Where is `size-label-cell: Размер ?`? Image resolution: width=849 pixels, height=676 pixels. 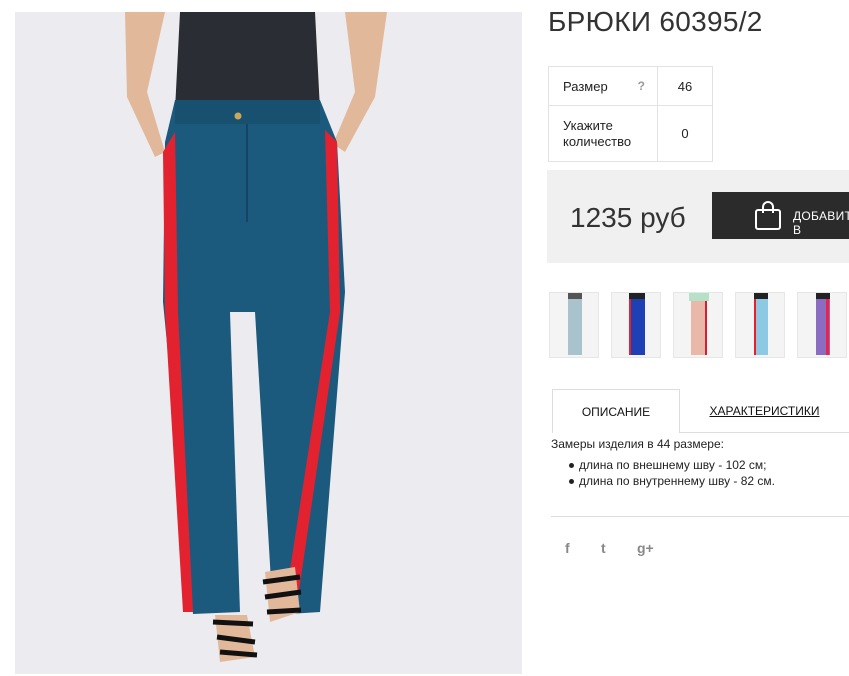 size-label-cell: Размер ? is located at coordinates (603, 86).